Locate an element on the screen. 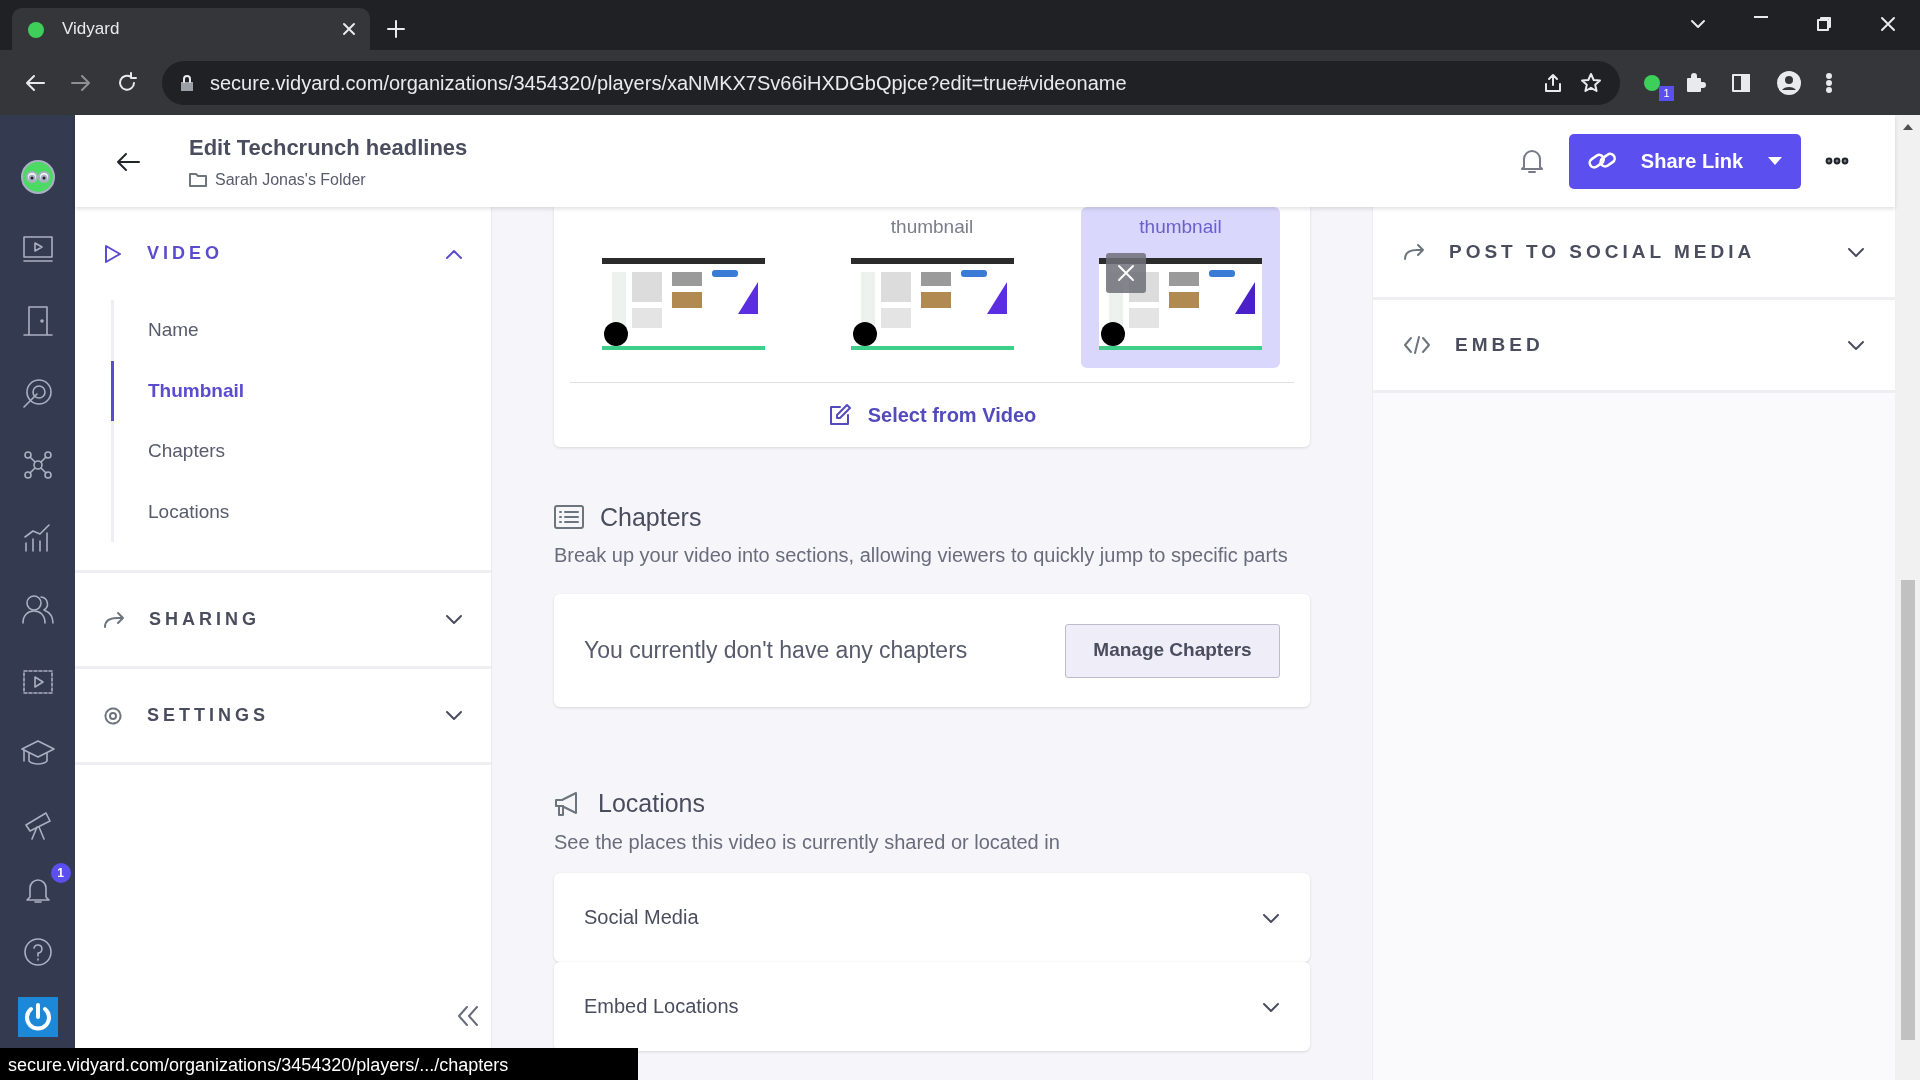 This screenshot has height=1080, width=1920. scroll-up-icon is located at coordinates (1907, 127).